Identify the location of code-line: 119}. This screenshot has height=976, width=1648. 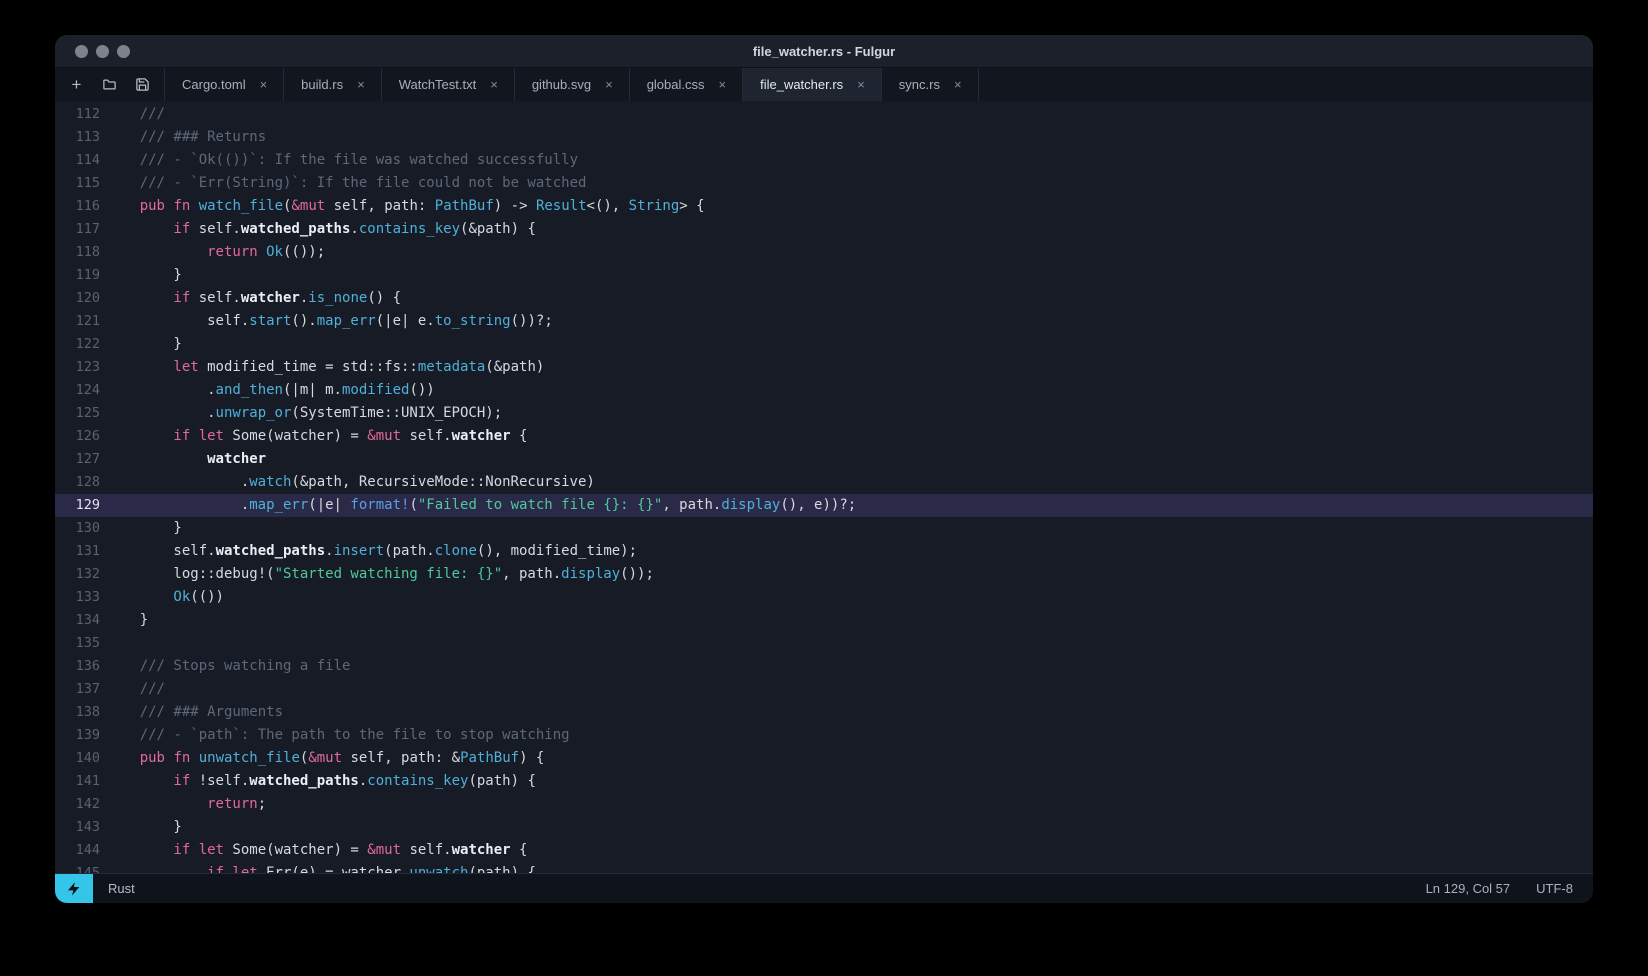
(824, 275).